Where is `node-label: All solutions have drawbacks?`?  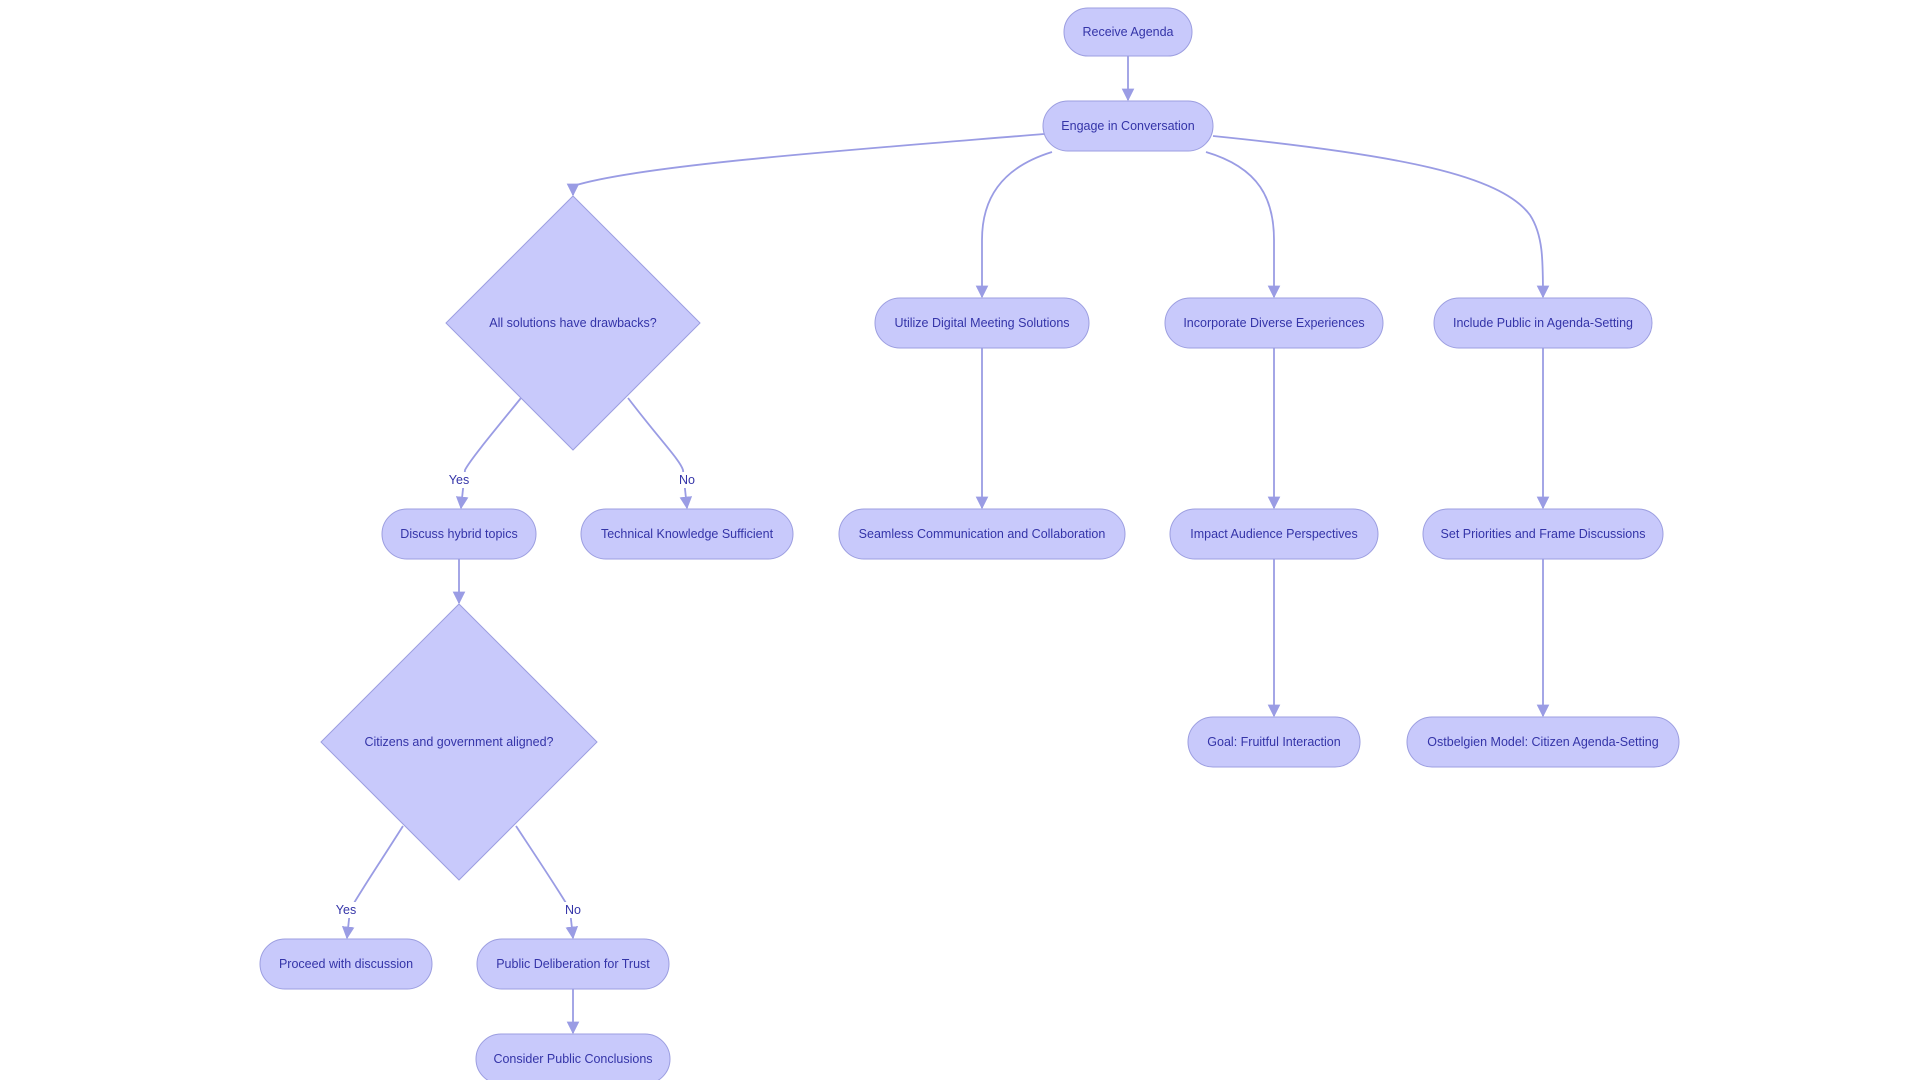 node-label: All solutions have drawbacks? is located at coordinates (572, 323).